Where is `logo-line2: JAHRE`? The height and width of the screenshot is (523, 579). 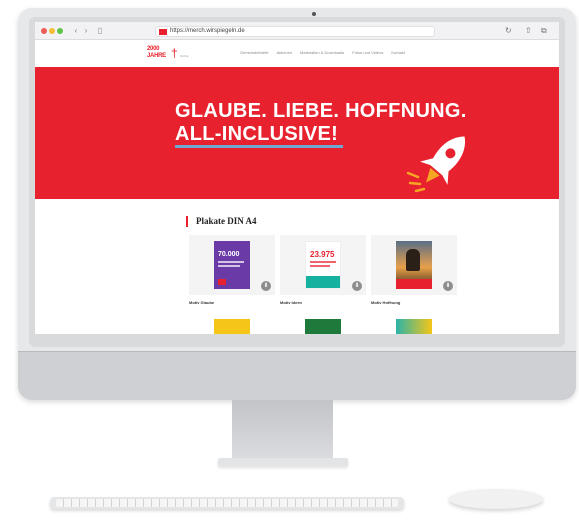 logo-line2: JAHRE is located at coordinates (156, 56).